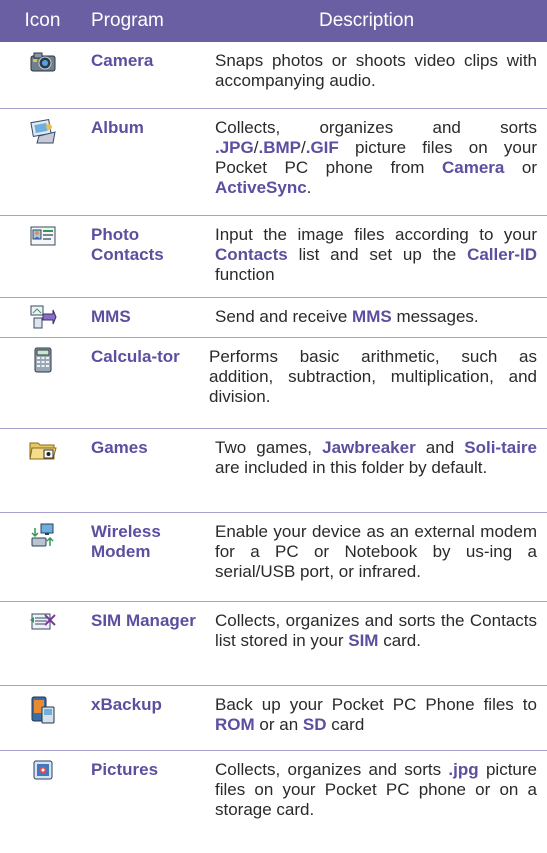 The height and width of the screenshot is (853, 547). I want to click on sim-manager-icon, so click(42, 643).